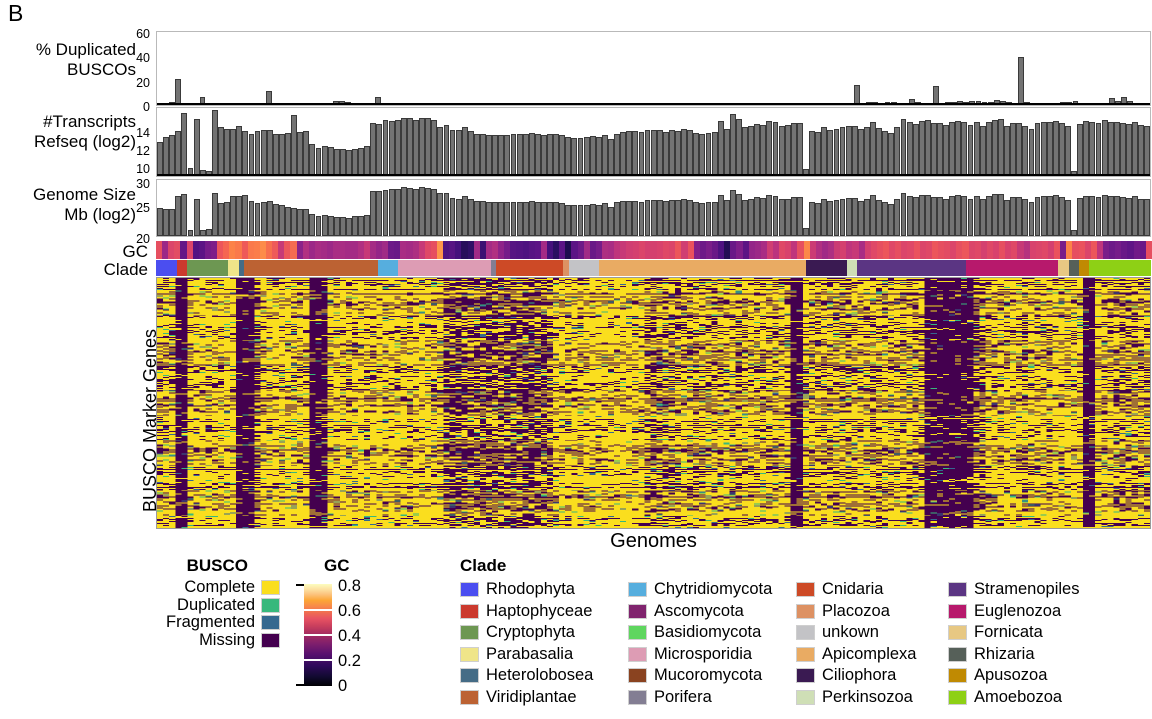 The width and height of the screenshot is (1152, 719). What do you see at coordinates (318, 610) in the screenshot?
I see `gc-tick-mark` at bounding box center [318, 610].